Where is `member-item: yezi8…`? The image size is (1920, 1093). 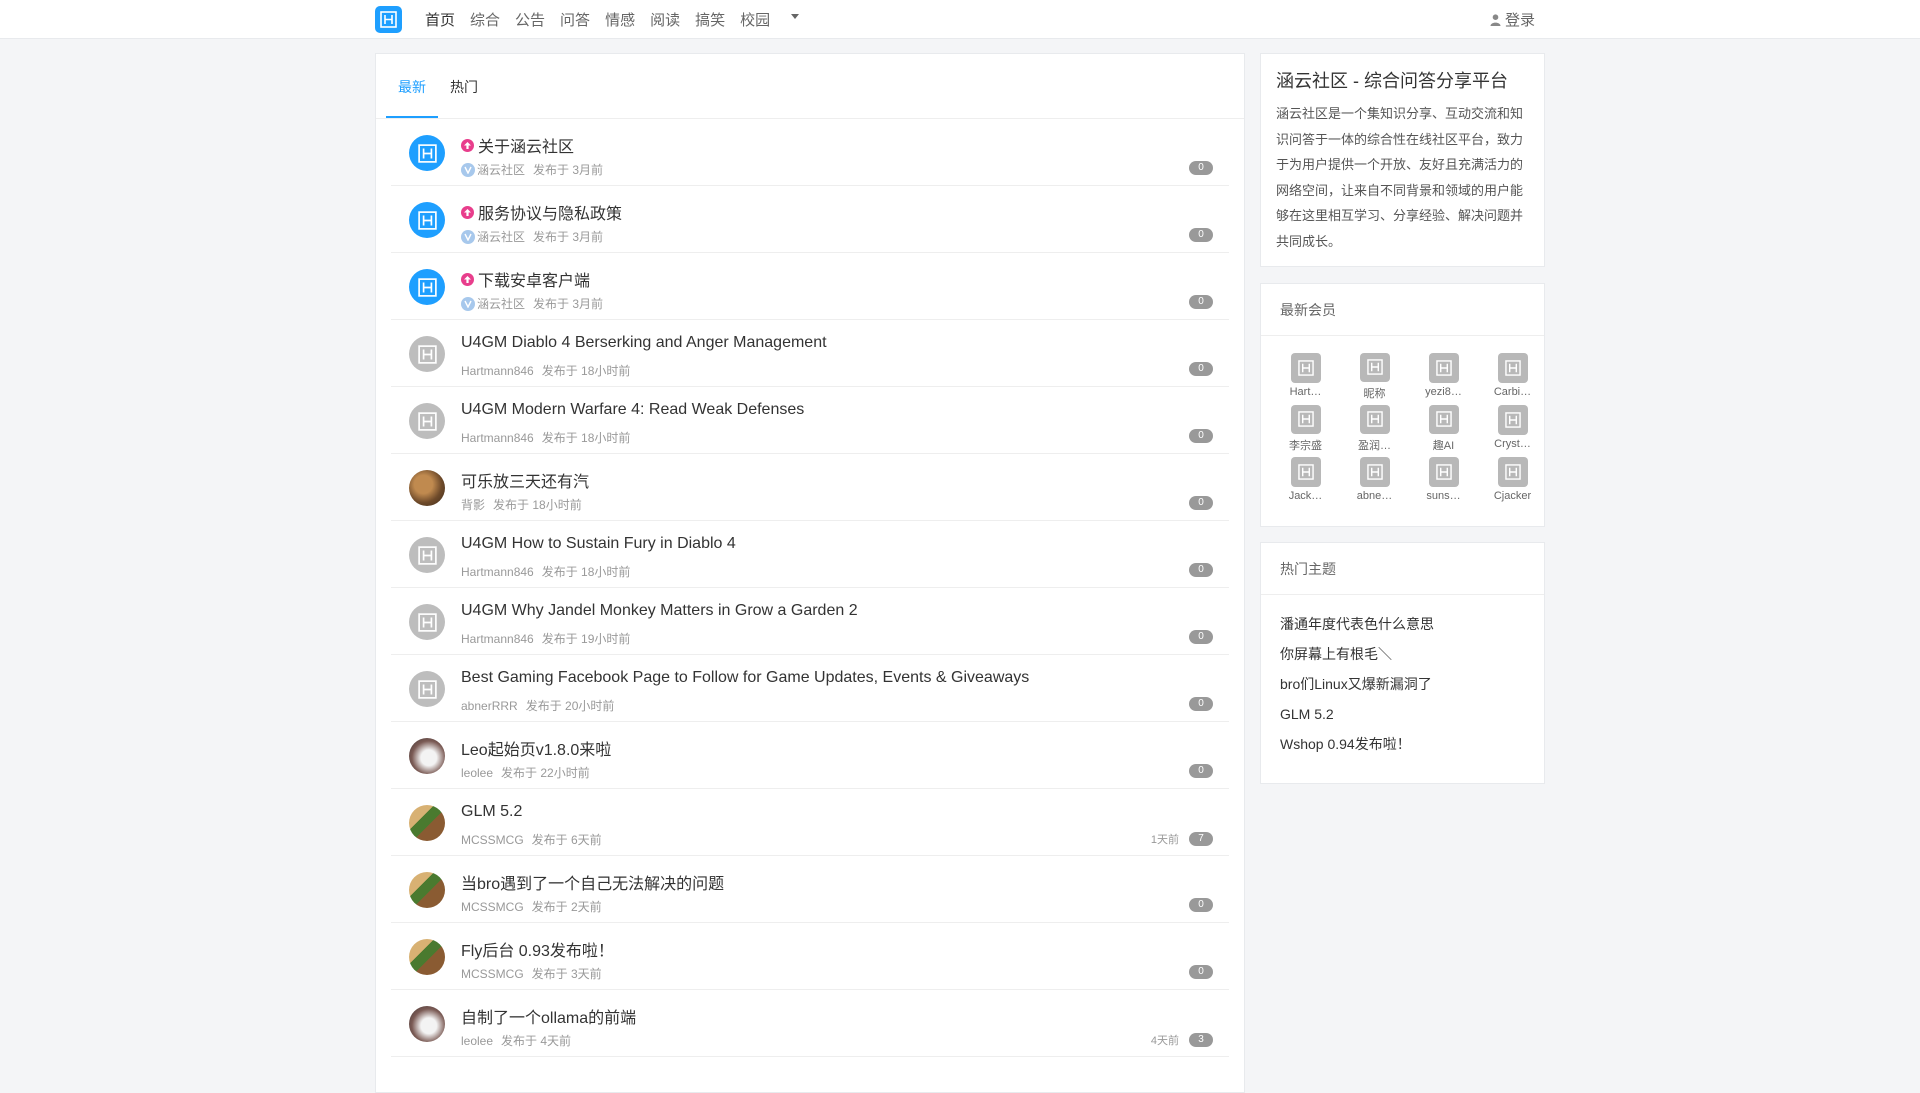 member-item: yezi8… is located at coordinates (1443, 375).